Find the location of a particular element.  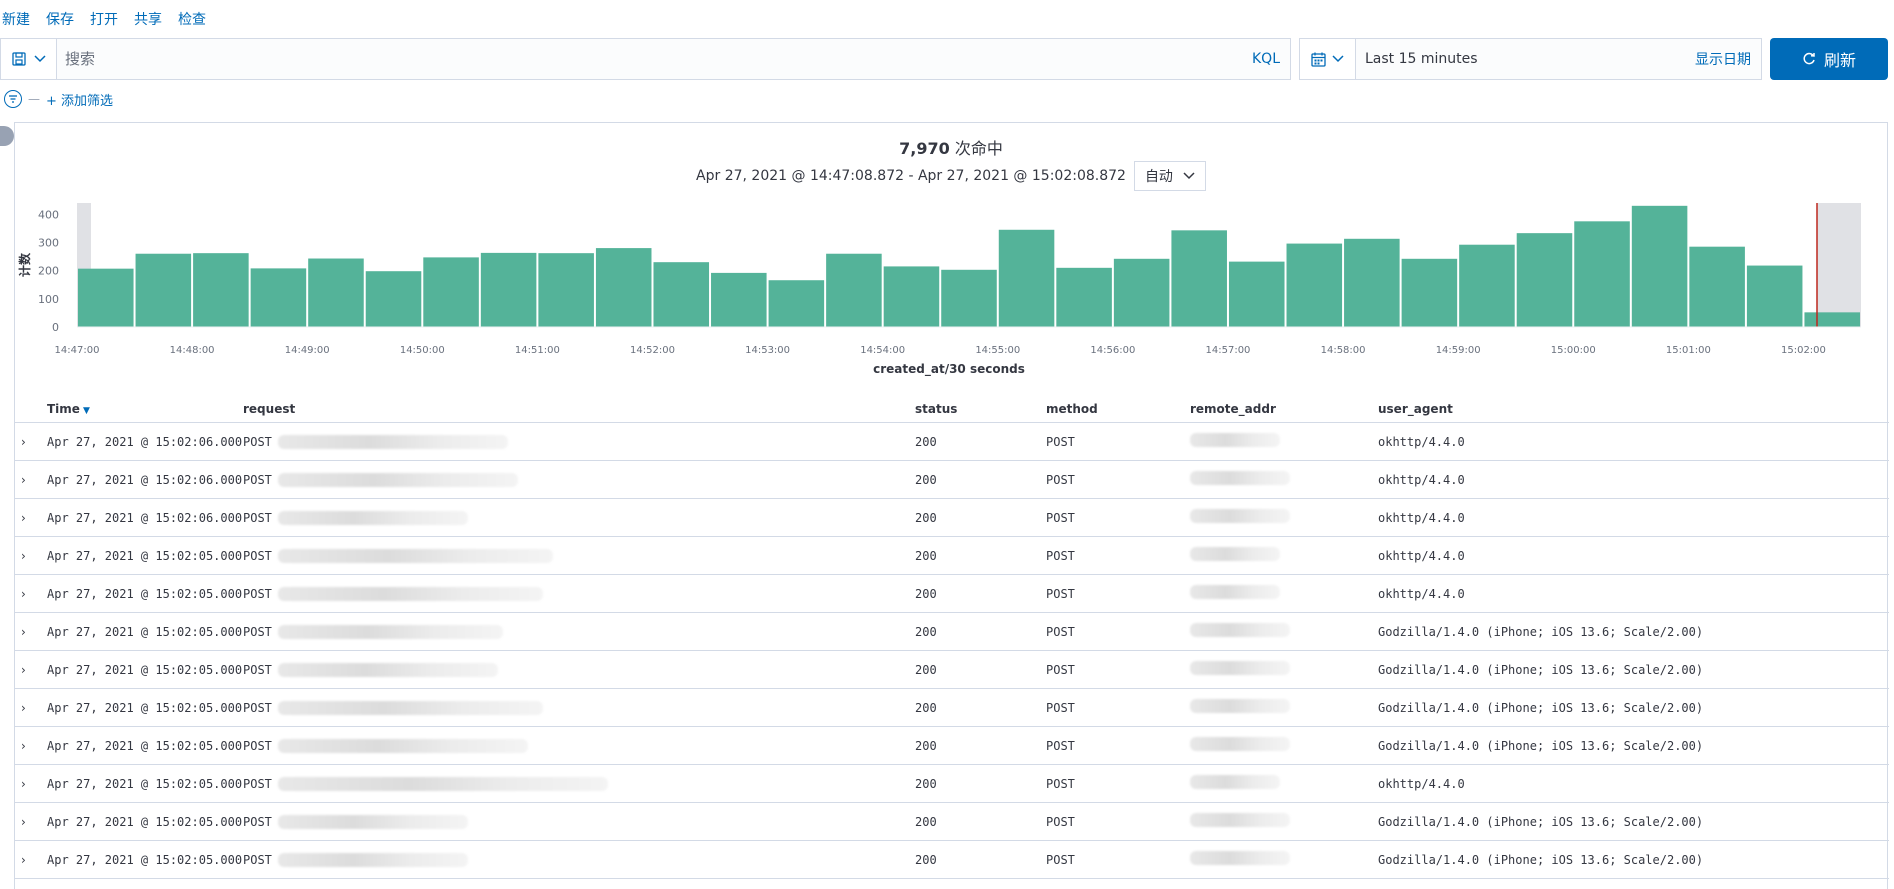

y-tick-label: 100 is located at coordinates (48, 299).